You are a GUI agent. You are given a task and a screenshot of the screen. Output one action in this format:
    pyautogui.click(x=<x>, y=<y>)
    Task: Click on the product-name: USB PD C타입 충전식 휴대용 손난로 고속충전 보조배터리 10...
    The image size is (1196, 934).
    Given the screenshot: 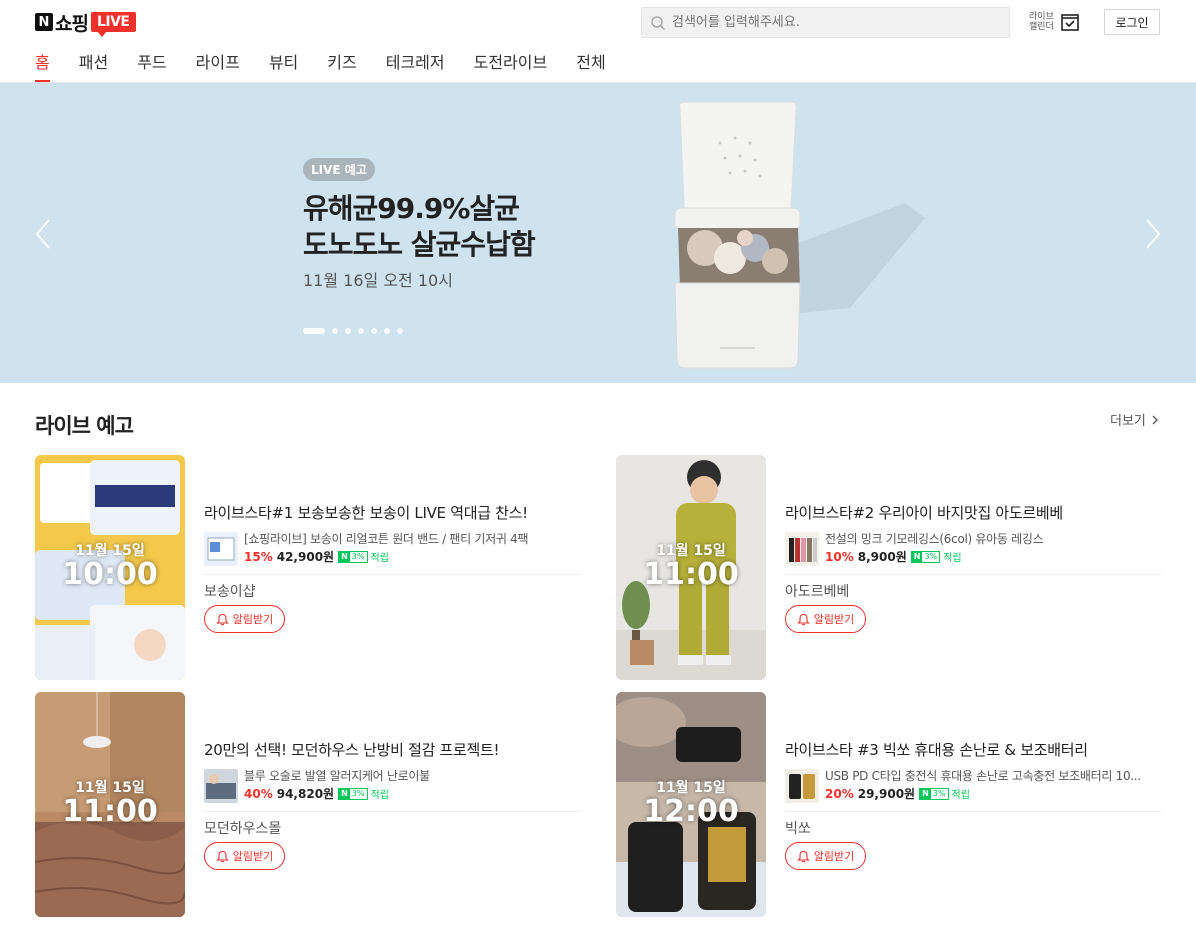 What is the action you would take?
    pyautogui.click(x=993, y=775)
    